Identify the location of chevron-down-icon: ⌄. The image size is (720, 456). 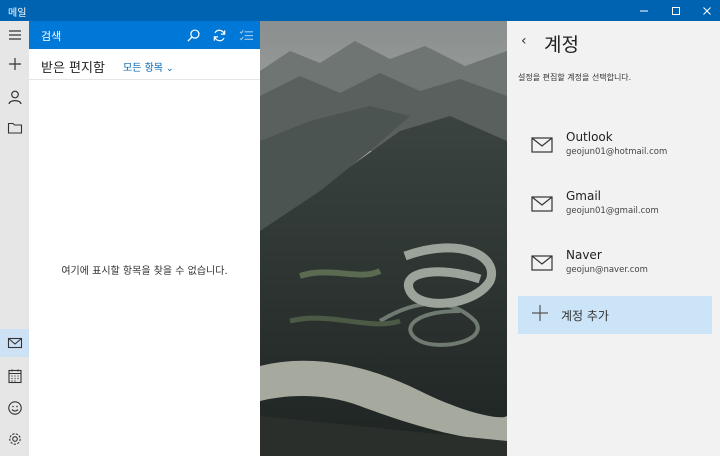
(169, 69).